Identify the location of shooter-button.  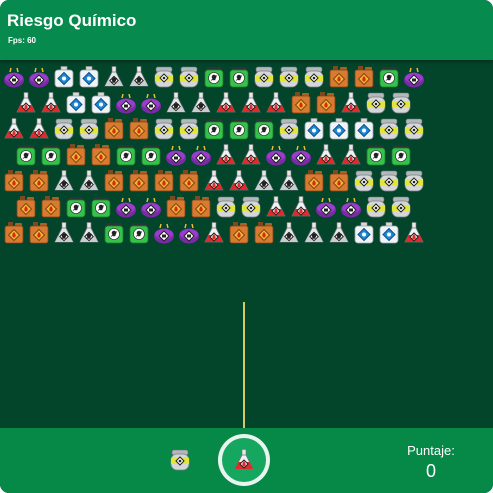
(244, 460).